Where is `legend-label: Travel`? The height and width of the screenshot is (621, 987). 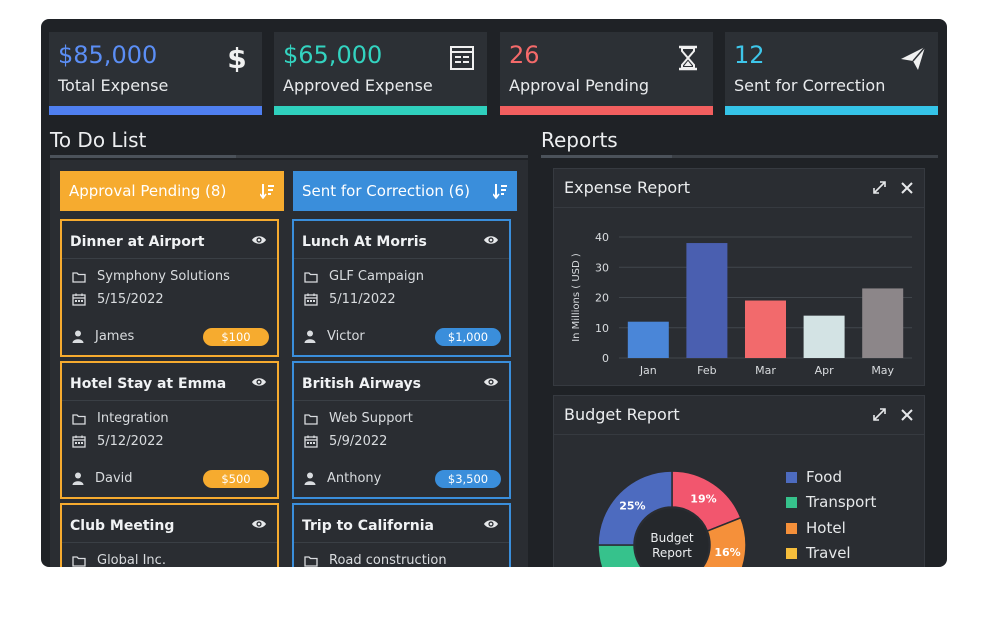 legend-label: Travel is located at coordinates (828, 553).